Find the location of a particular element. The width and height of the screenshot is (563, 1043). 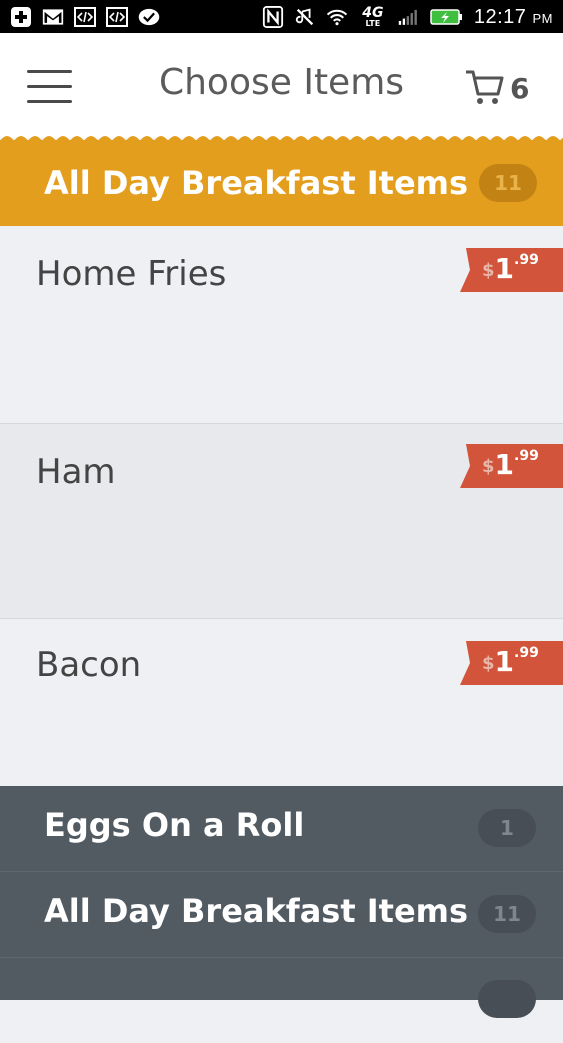

check-icon is located at coordinates (149, 17).